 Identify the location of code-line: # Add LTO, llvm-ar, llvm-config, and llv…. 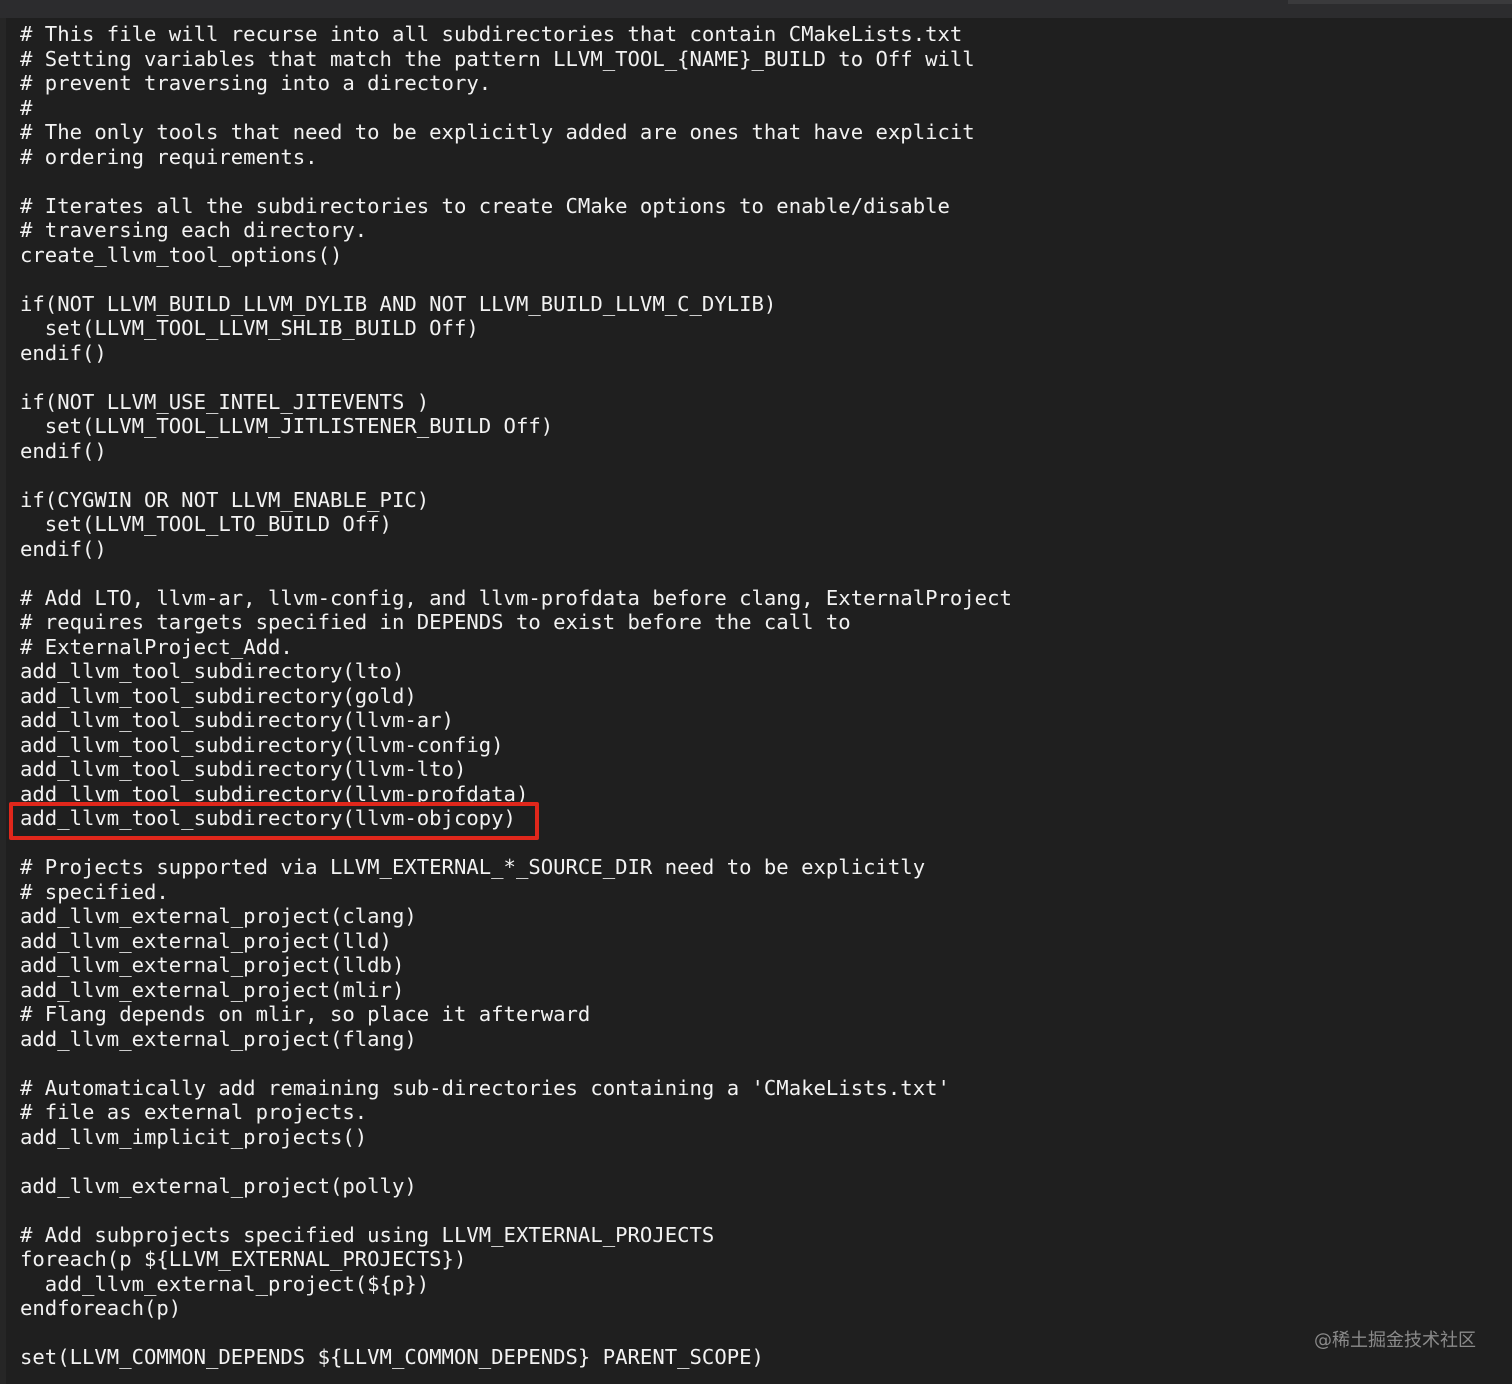
(516, 597).